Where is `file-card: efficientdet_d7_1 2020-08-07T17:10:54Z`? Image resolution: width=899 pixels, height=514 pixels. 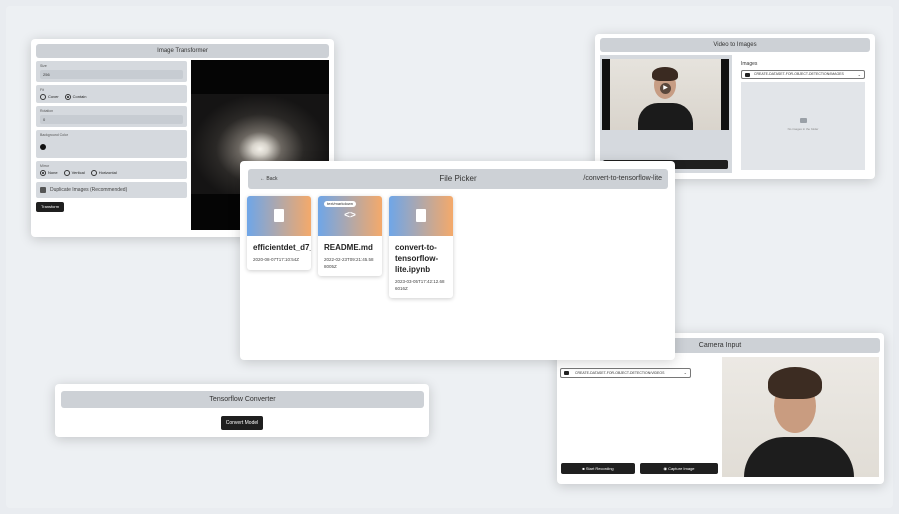
file-card: efficientdet_d7_1 2020-08-07T17:10:54Z is located at coordinates (279, 233).